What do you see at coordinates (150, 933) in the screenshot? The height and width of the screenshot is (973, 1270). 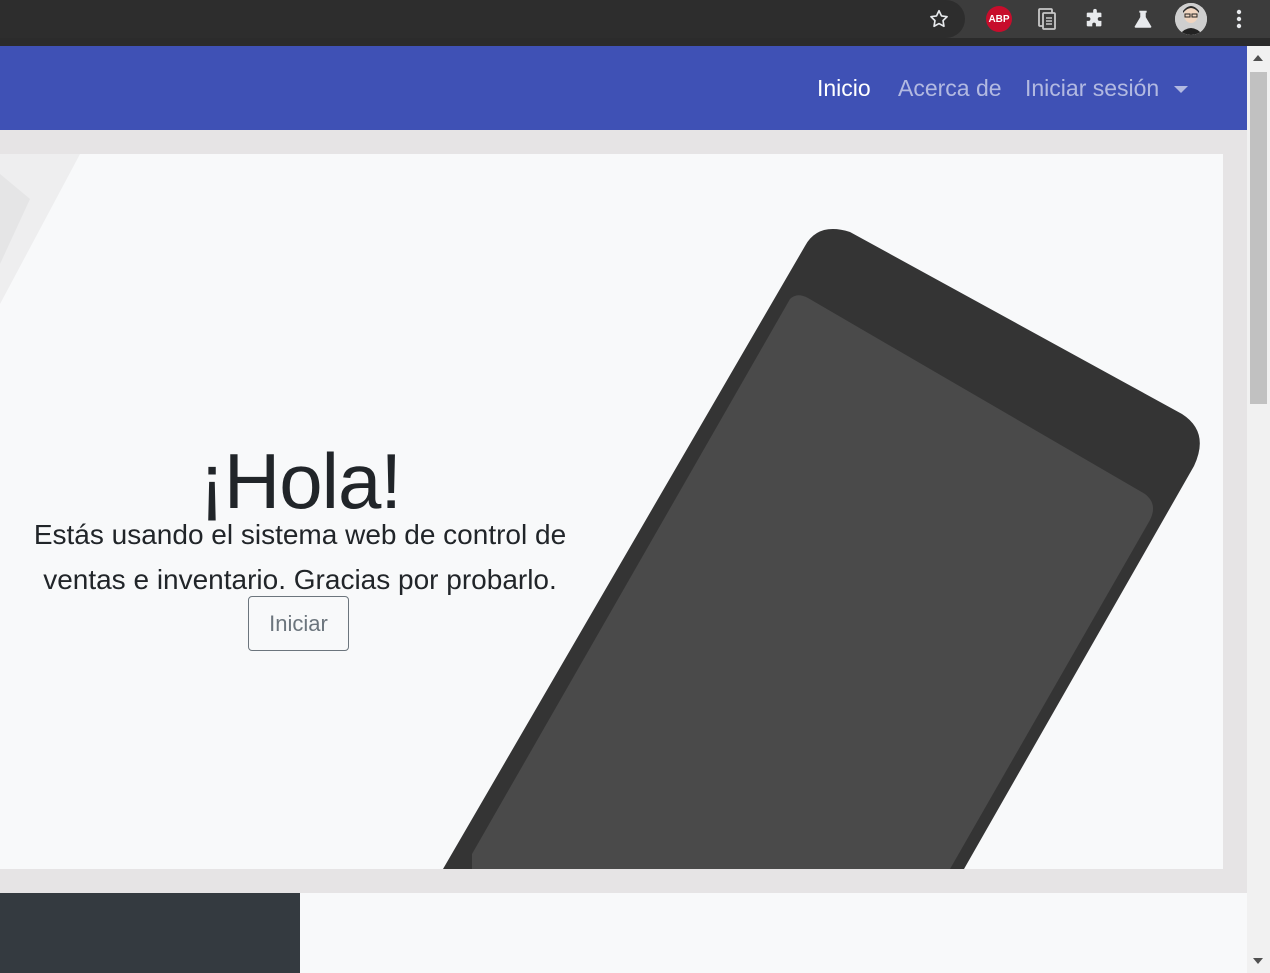 I see `footer-dark-panel` at bounding box center [150, 933].